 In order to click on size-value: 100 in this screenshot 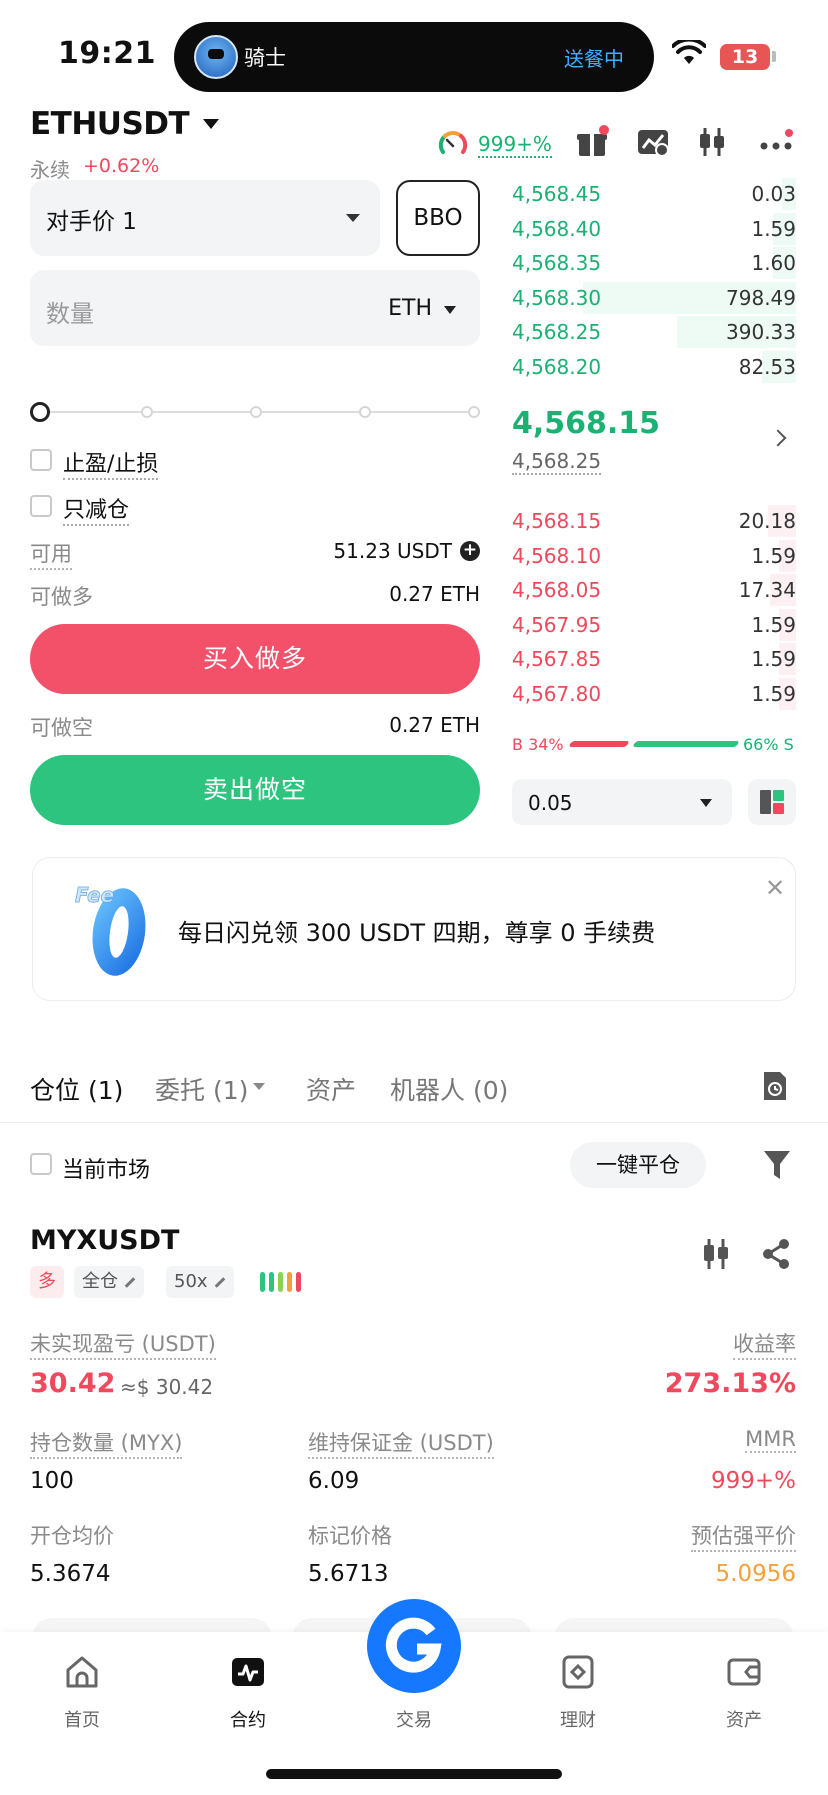, I will do `click(52, 1481)`.